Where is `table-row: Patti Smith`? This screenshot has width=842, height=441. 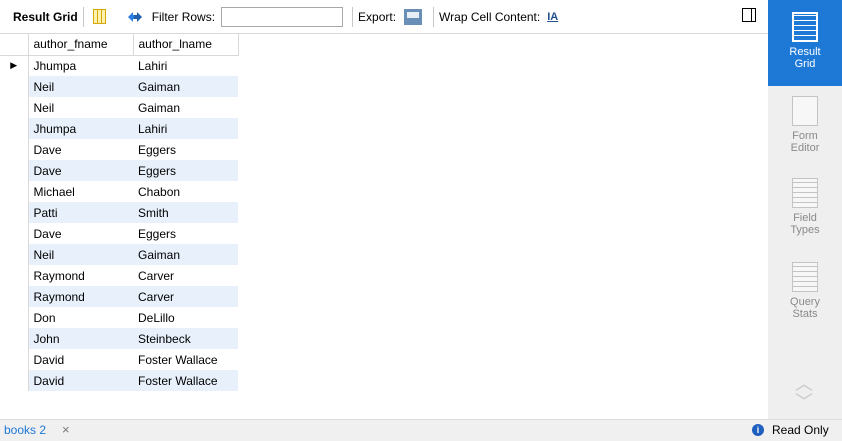
table-row: Patti Smith is located at coordinates (119, 212).